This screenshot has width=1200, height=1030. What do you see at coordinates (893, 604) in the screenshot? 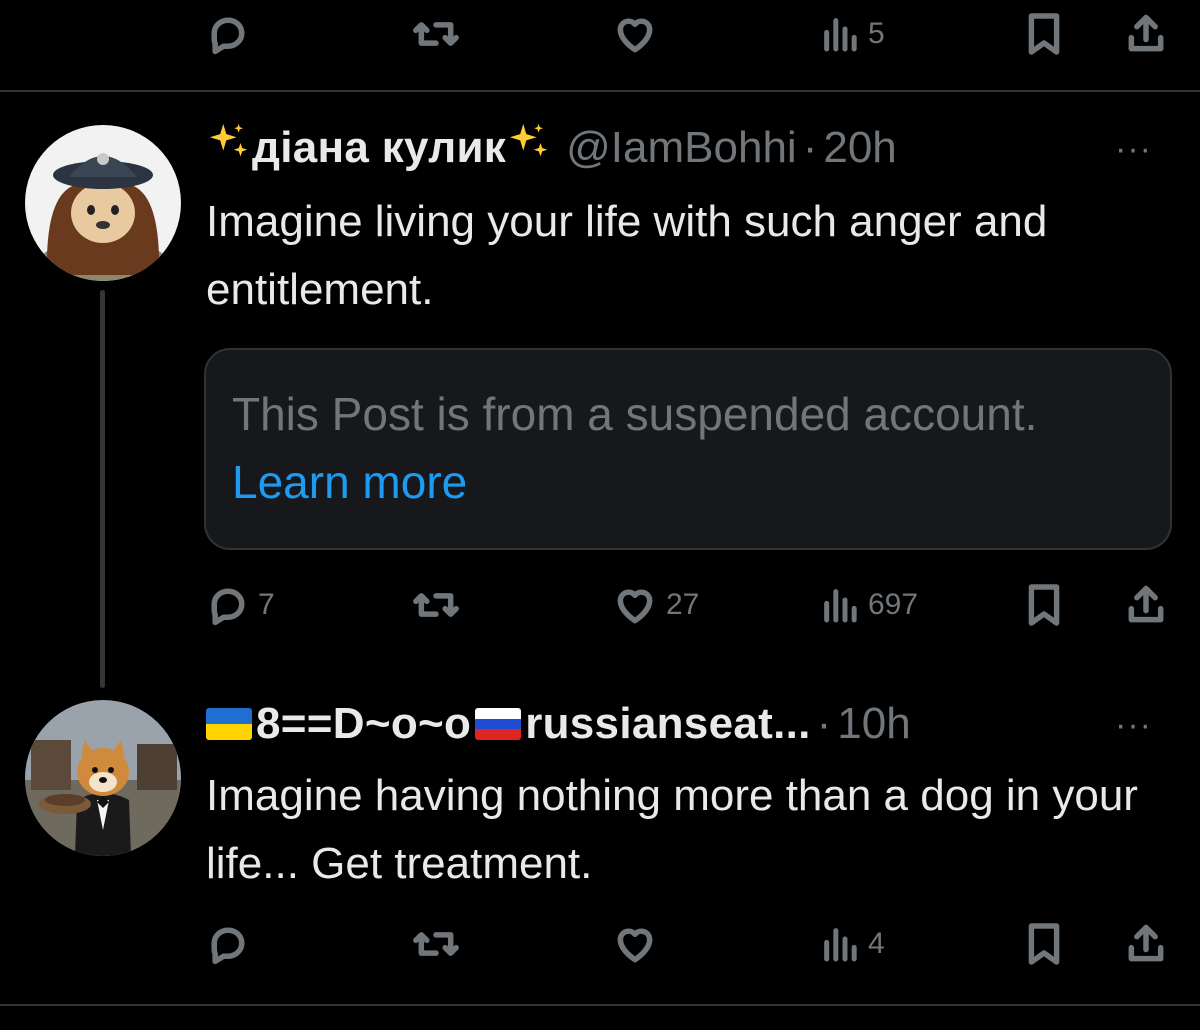
I see `view-count: 697` at bounding box center [893, 604].